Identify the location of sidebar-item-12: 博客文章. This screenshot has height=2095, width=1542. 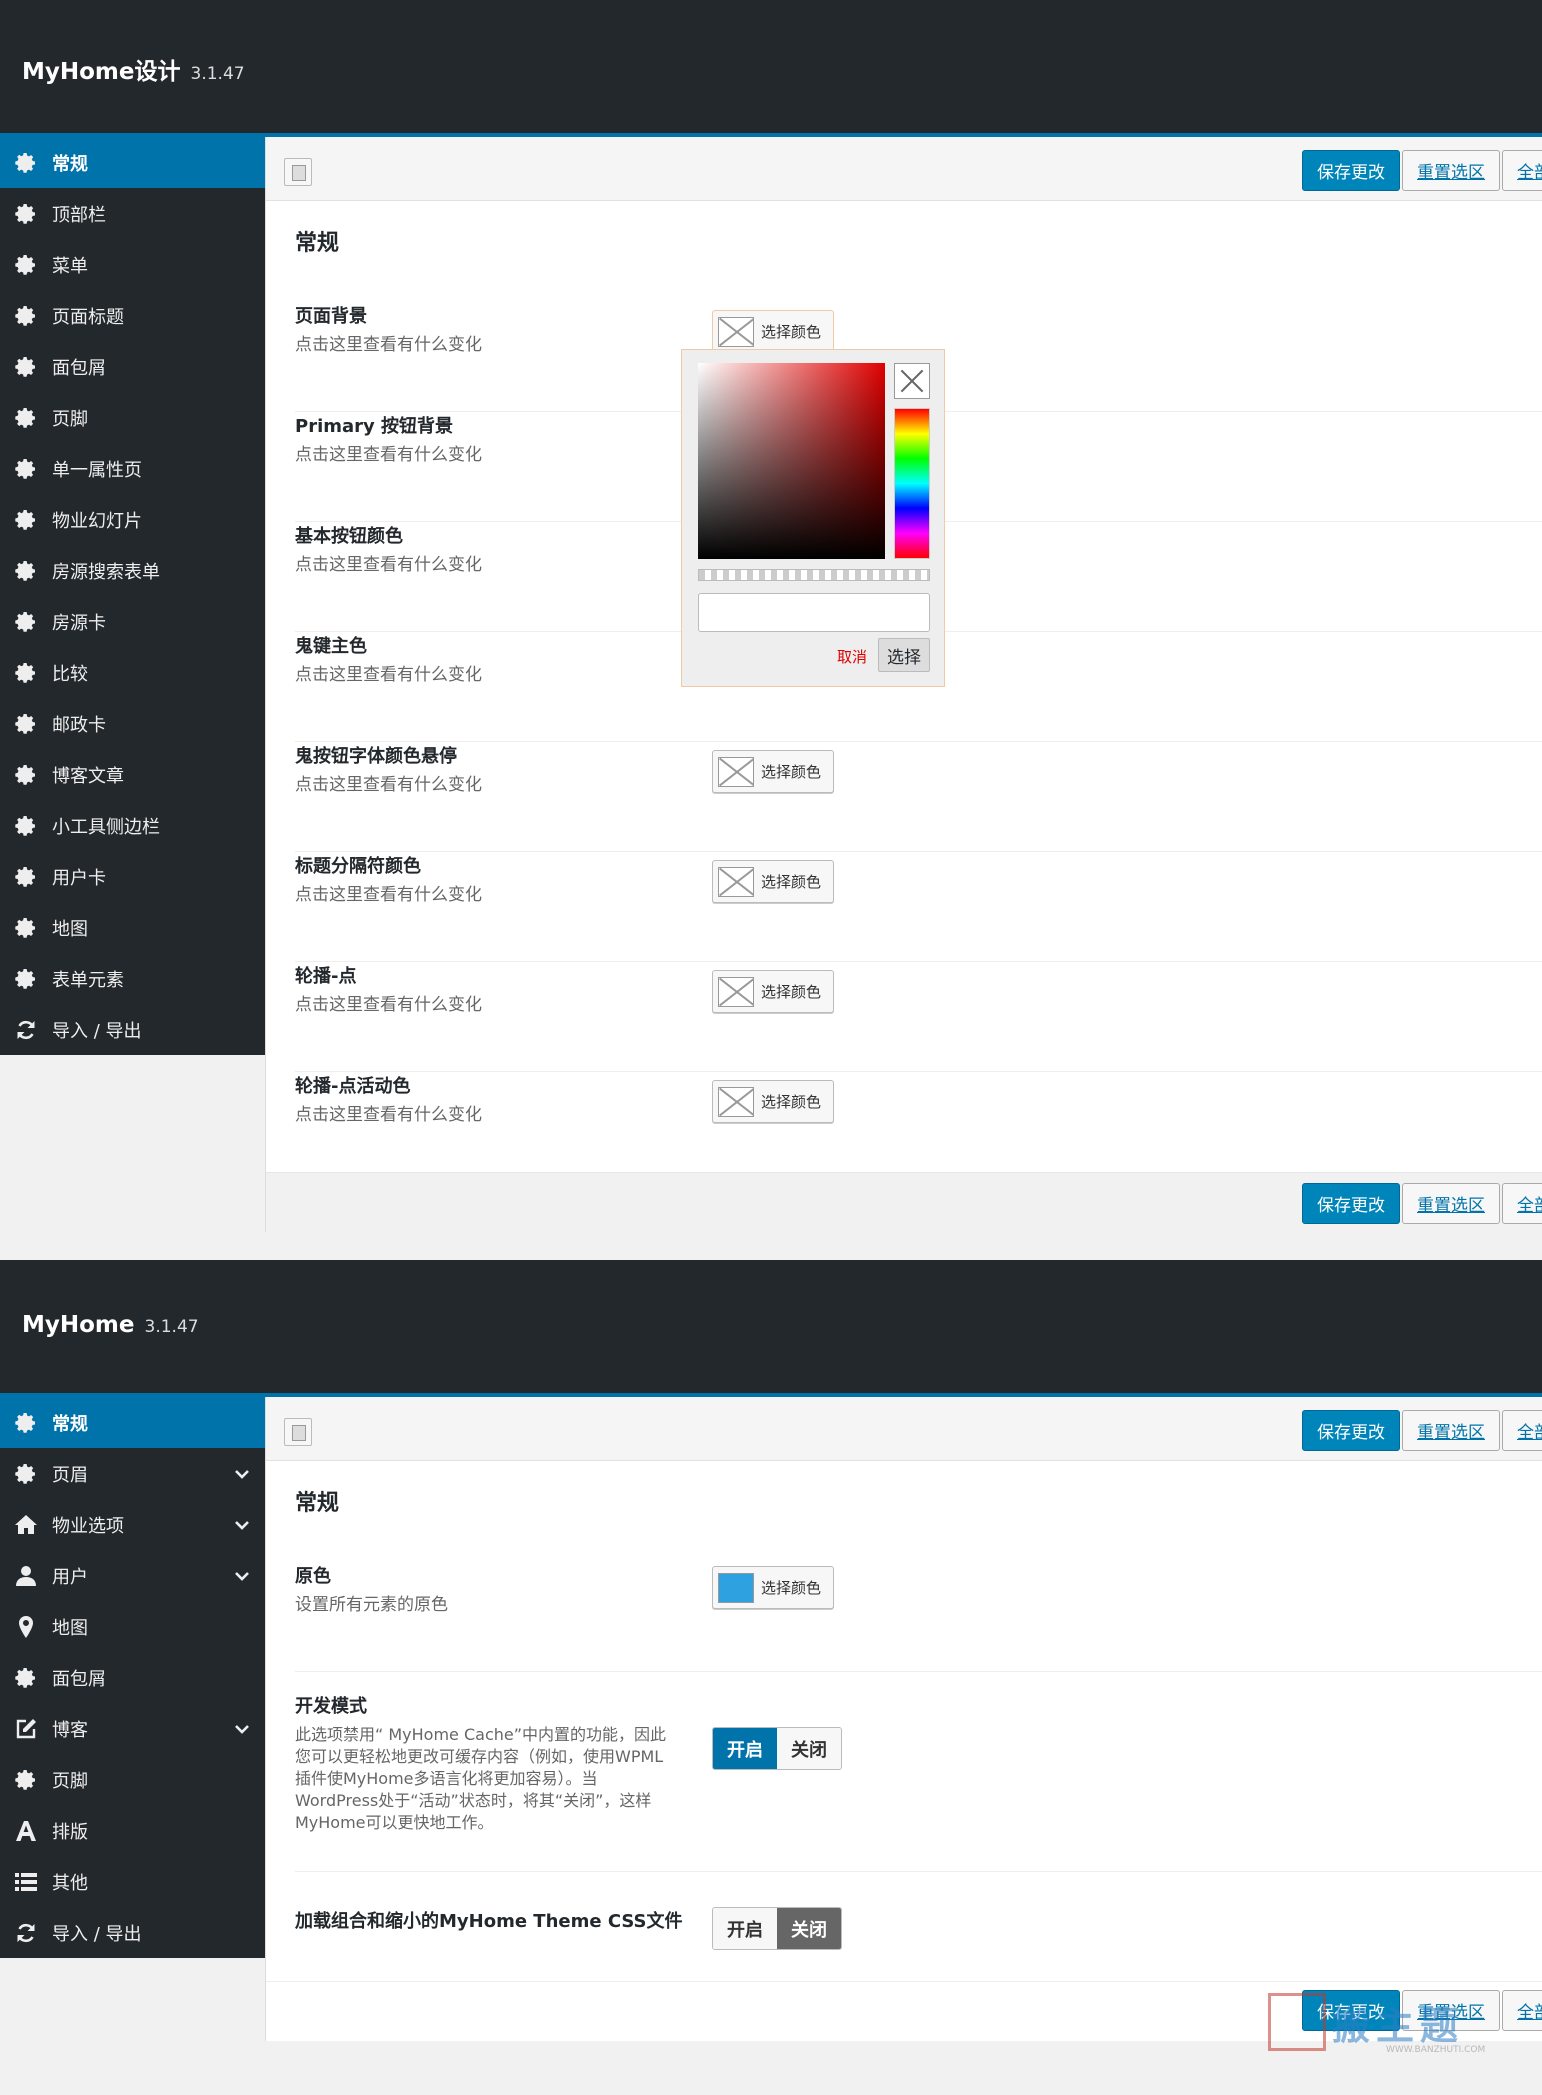
(132, 774).